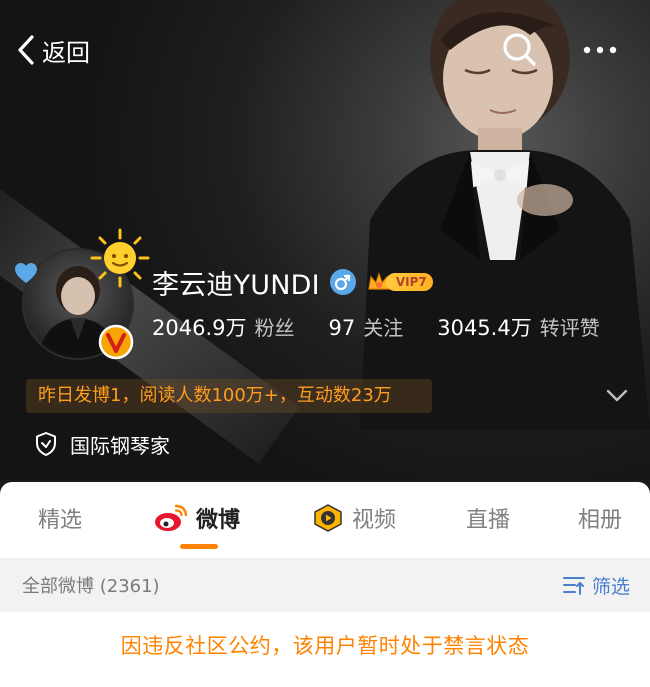 This screenshot has height=687, width=650. What do you see at coordinates (116, 342) in the screenshot?
I see `verified-v-icon` at bounding box center [116, 342].